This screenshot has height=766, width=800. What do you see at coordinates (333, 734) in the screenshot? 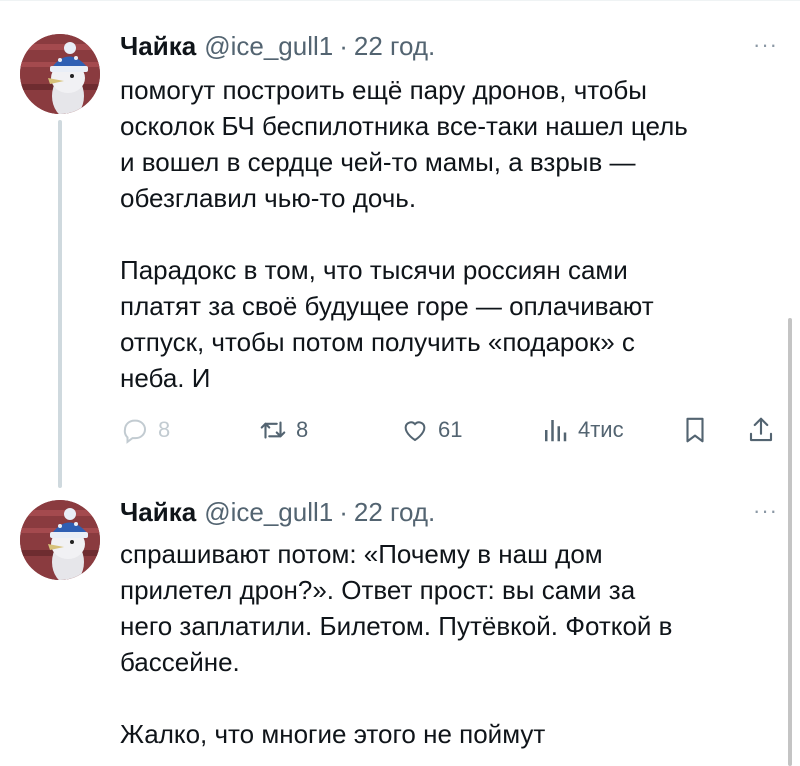
I see `tweet-paragraph: Жалко, что многие этого не поймут` at bounding box center [333, 734].